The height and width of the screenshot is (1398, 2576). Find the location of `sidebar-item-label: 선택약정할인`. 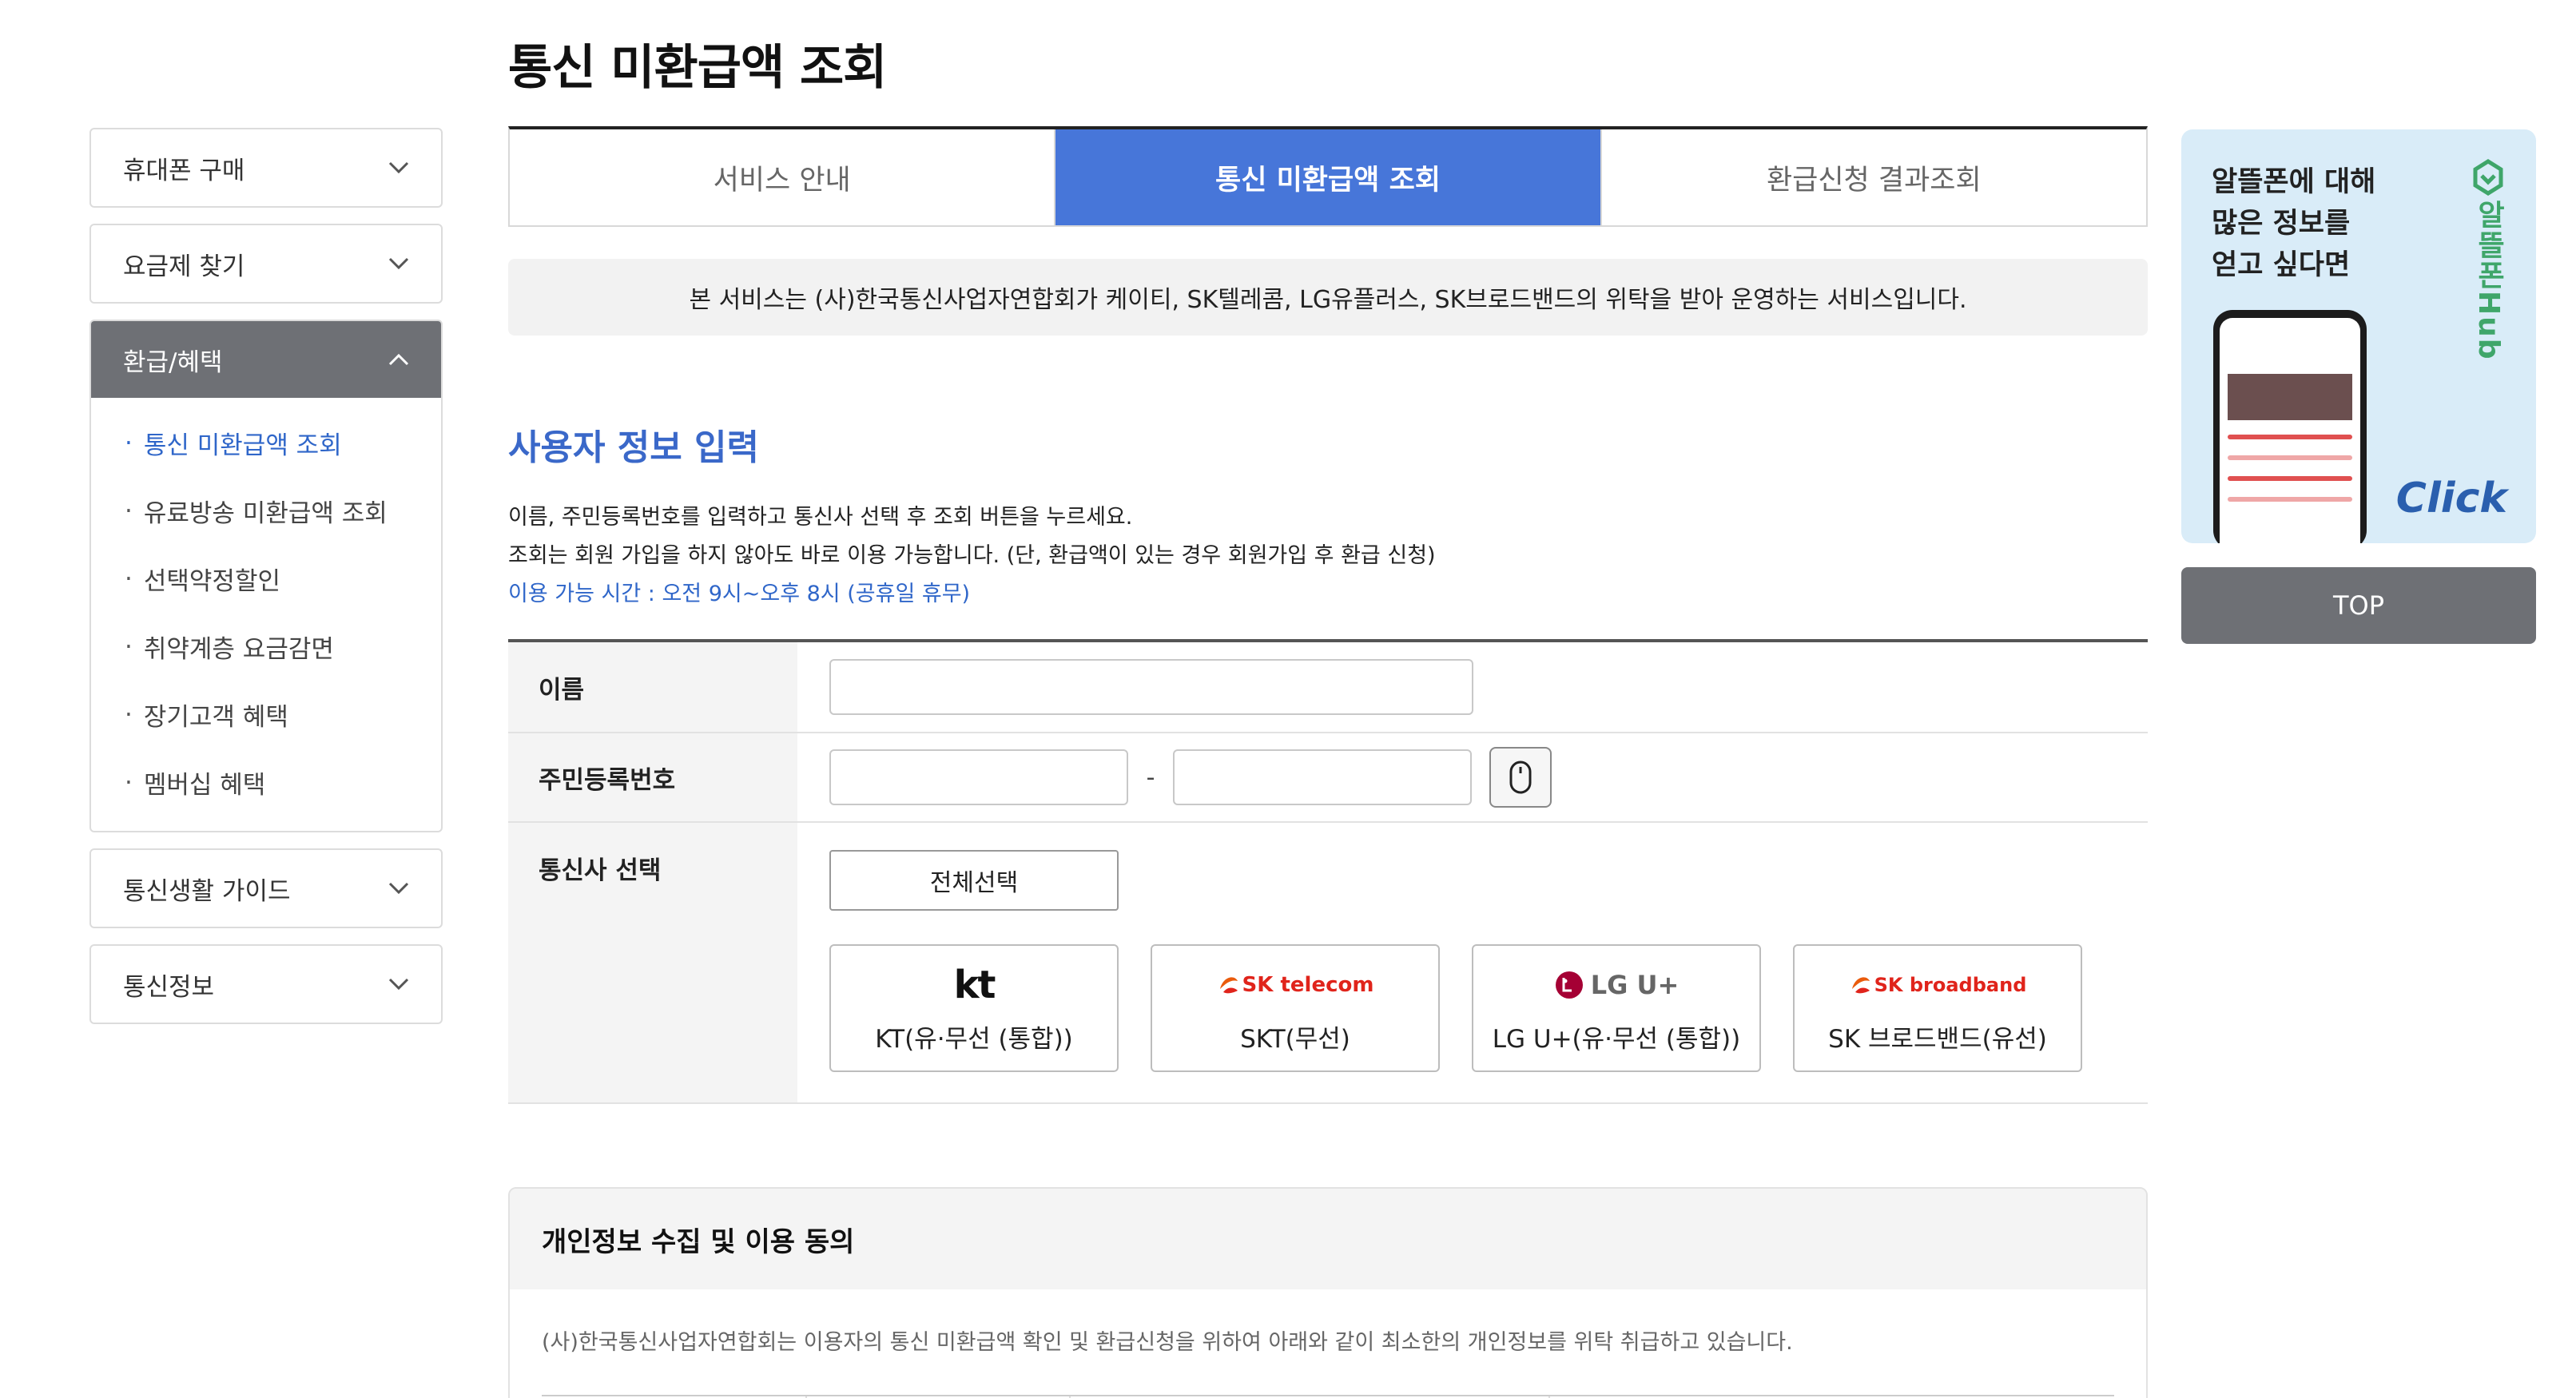

sidebar-item-label: 선택약정할인 is located at coordinates (212, 581).